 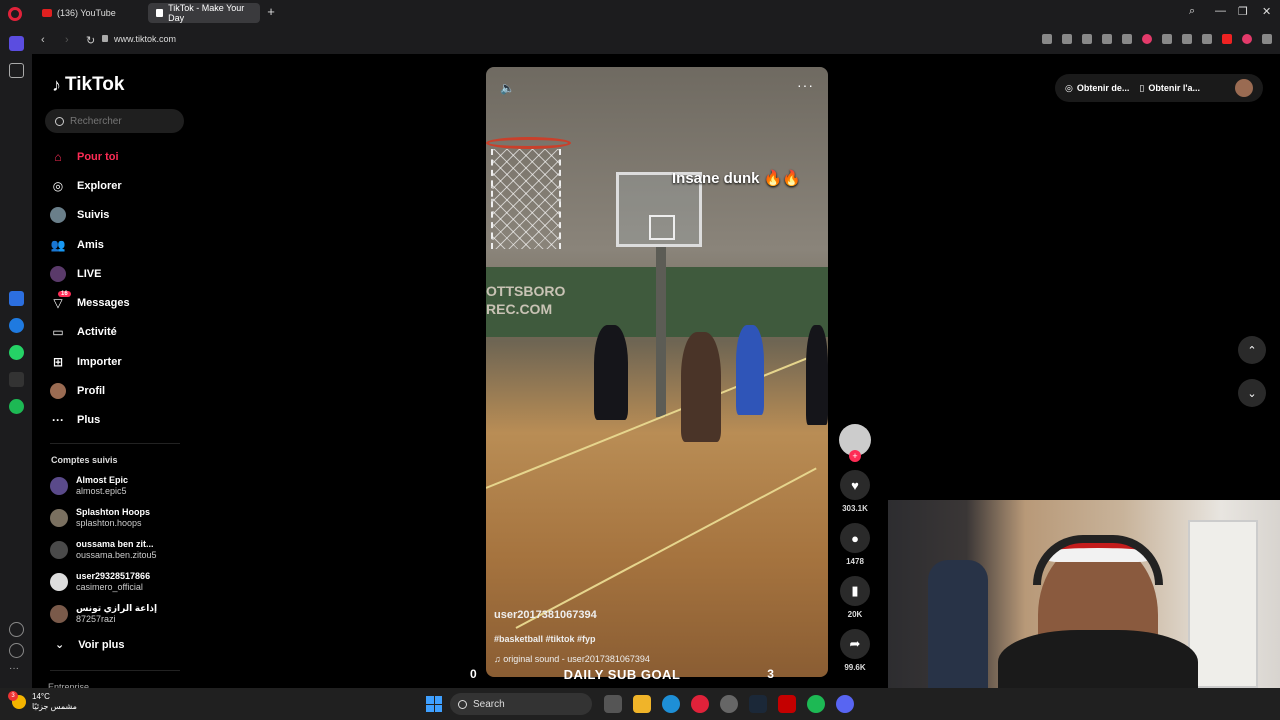 I want to click on bookmark-icon: ▮, so click(x=855, y=591).